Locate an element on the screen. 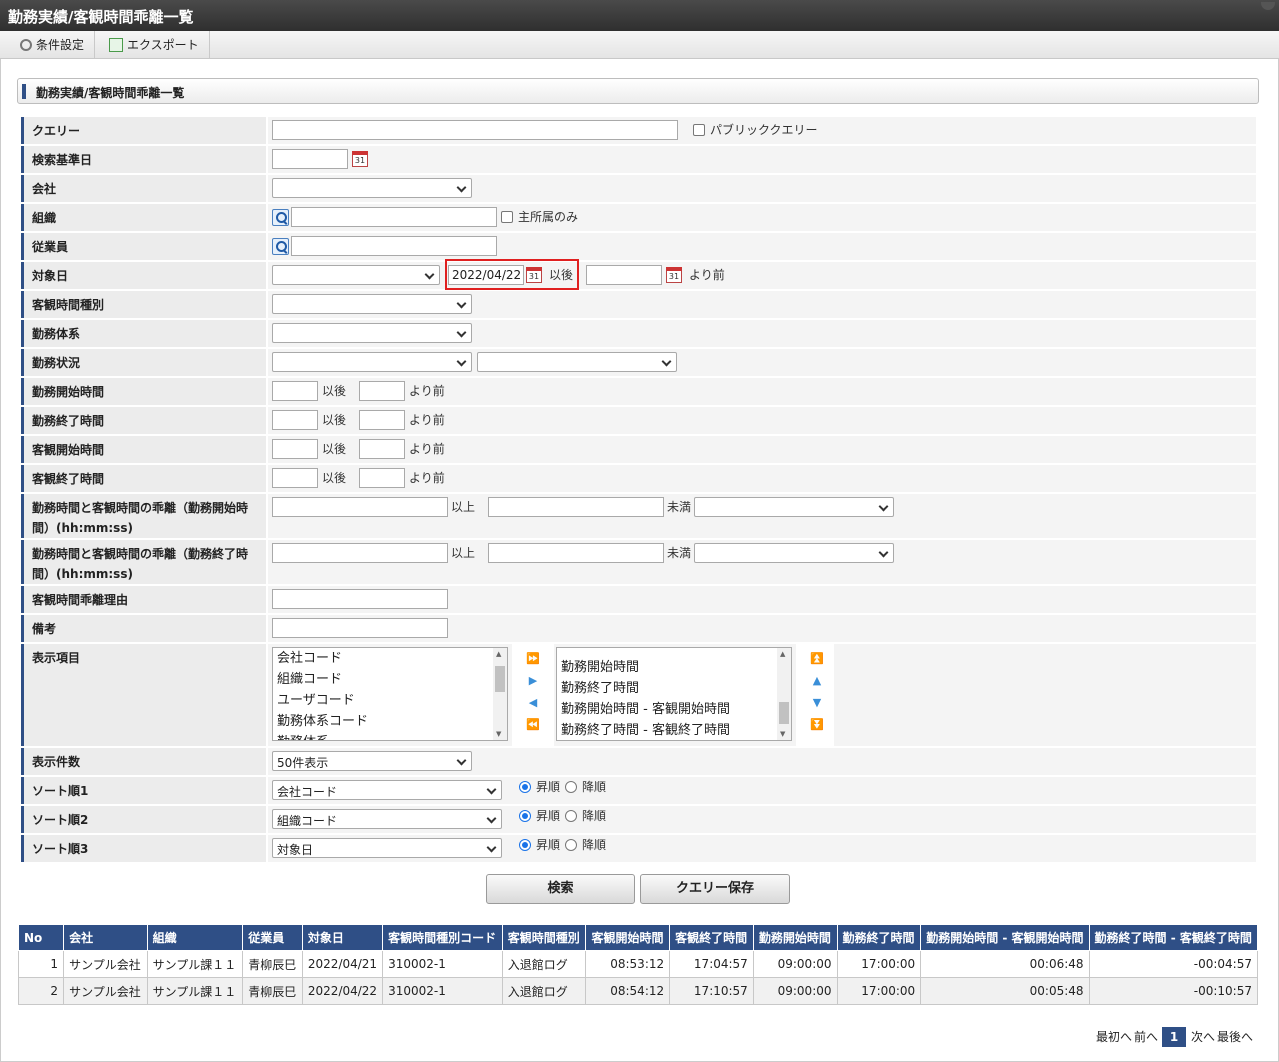 The height and width of the screenshot is (1062, 1279). count-select: 50件表示 is located at coordinates (372, 761).